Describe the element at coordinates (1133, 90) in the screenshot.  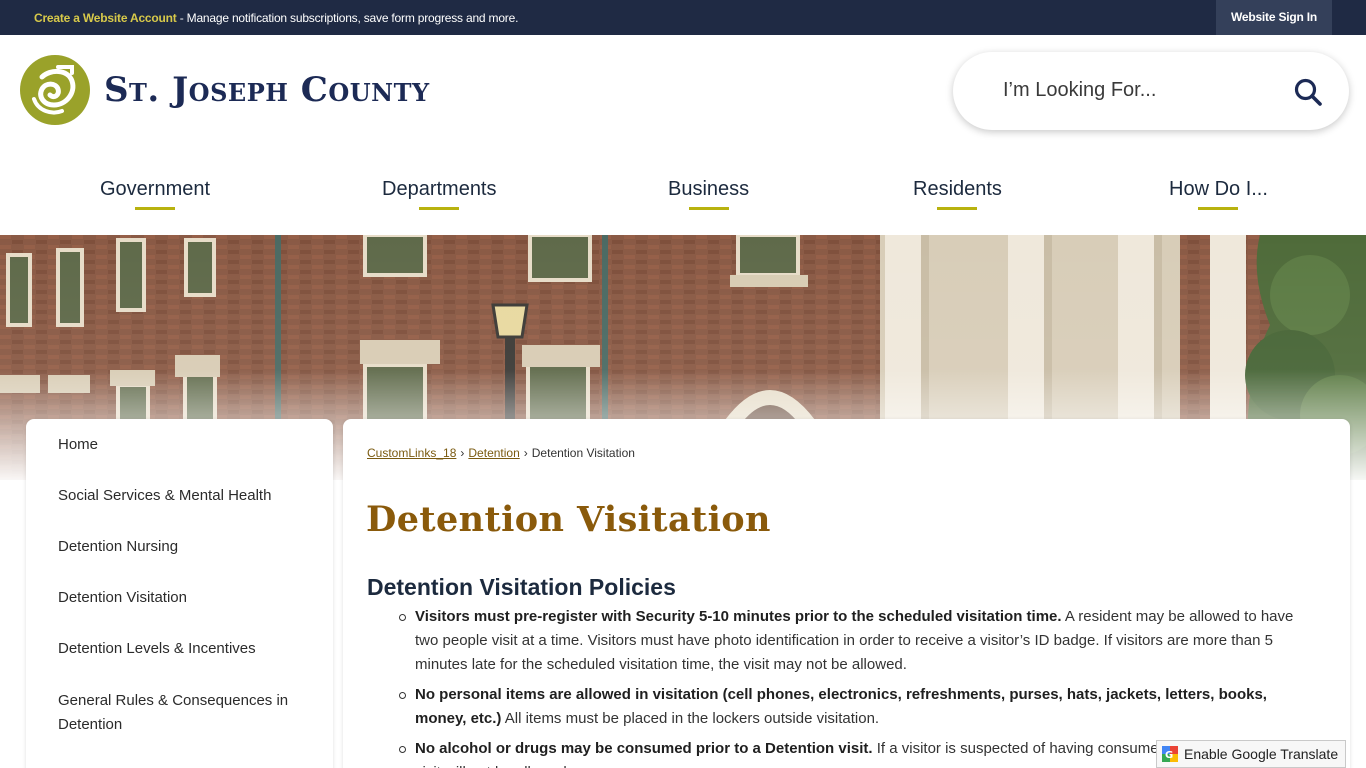
I see `search-input` at that location.